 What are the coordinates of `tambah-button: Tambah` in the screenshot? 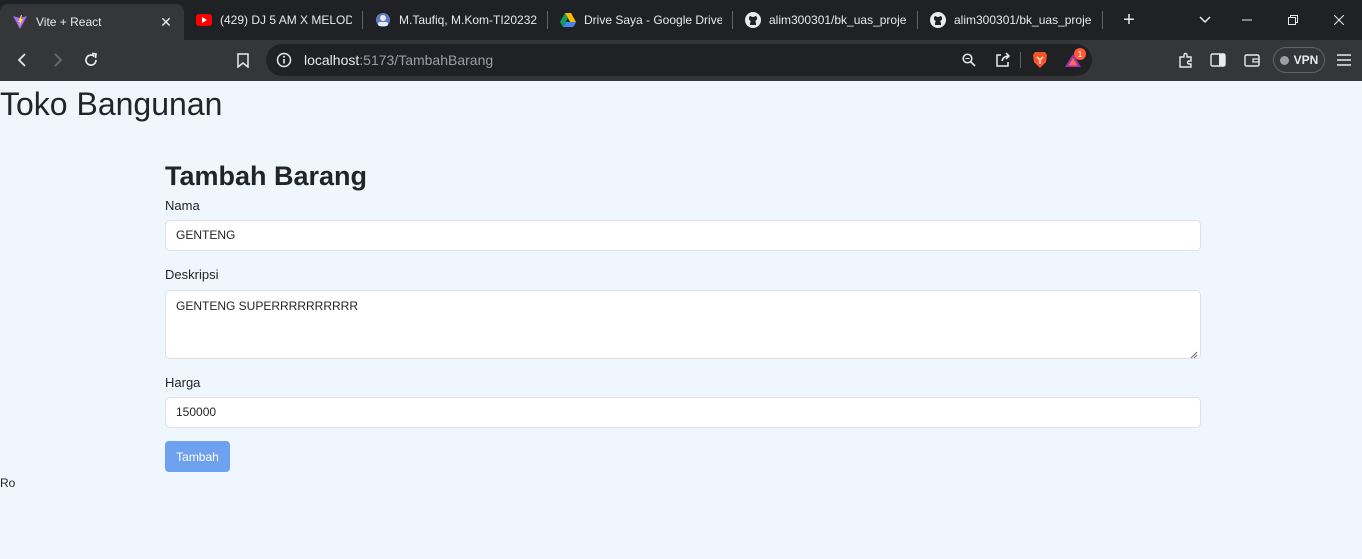 It's located at (197, 456).